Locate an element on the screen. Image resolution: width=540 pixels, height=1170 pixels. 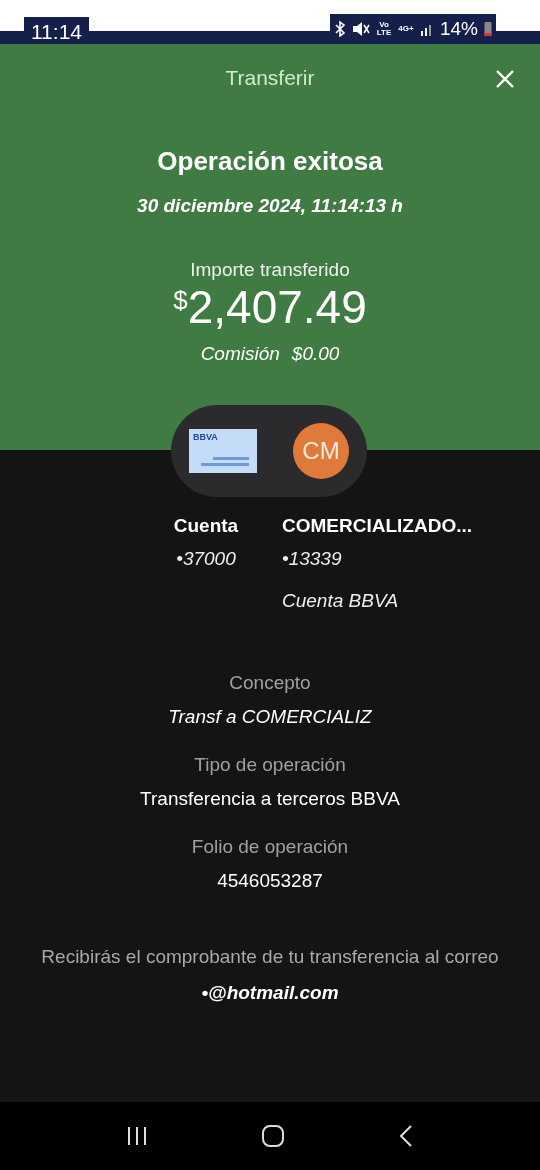
account-type: Cuenta BBVA is located at coordinates (341, 601).